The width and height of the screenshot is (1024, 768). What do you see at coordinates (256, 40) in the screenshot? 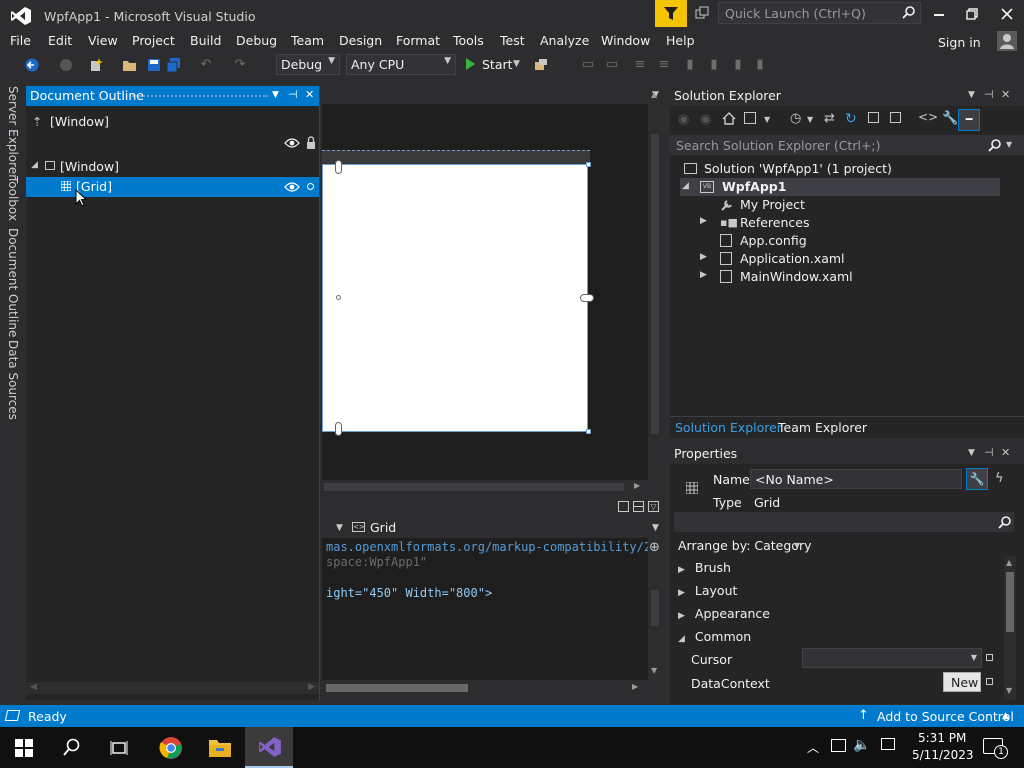
I see `menu-debug: Debug` at bounding box center [256, 40].